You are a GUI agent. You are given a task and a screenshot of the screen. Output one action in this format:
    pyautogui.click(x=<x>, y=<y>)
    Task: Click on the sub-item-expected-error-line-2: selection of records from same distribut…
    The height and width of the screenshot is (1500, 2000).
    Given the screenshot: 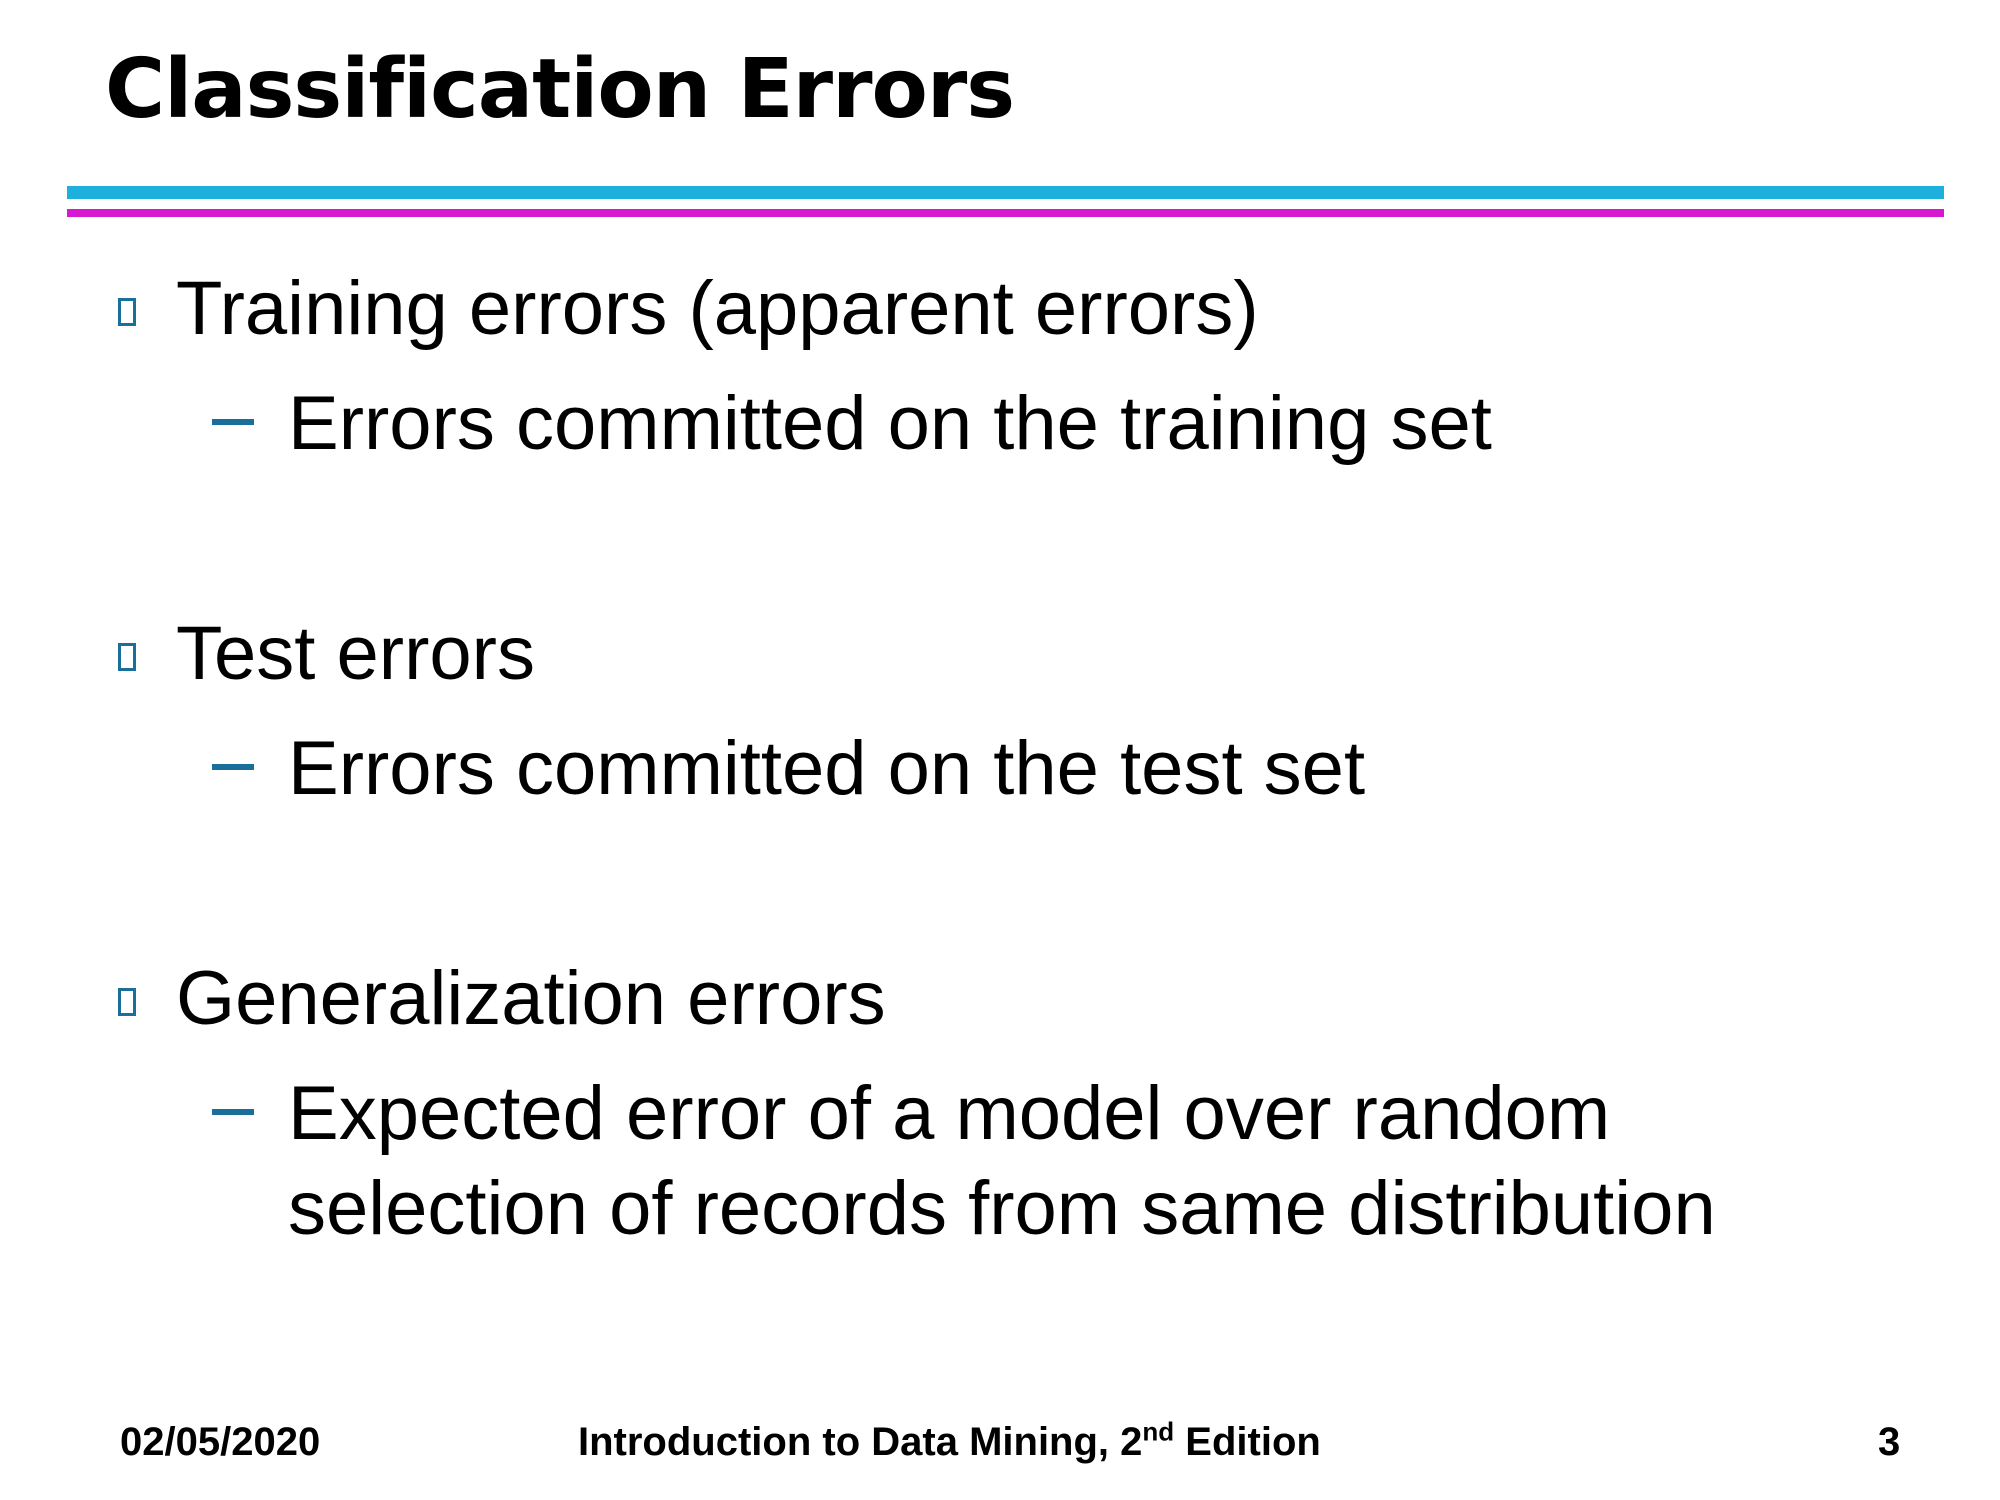 What is the action you would take?
    pyautogui.click(x=1002, y=1208)
    